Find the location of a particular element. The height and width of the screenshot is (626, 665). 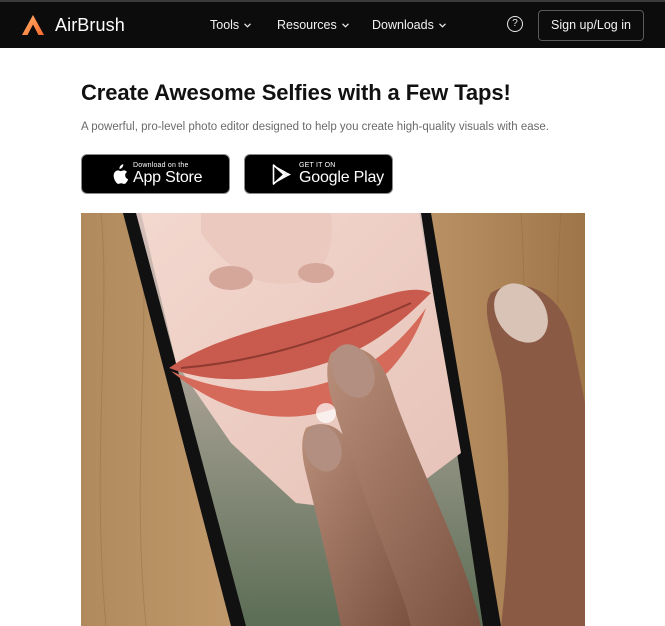

apple-icon is located at coordinates (120, 173).